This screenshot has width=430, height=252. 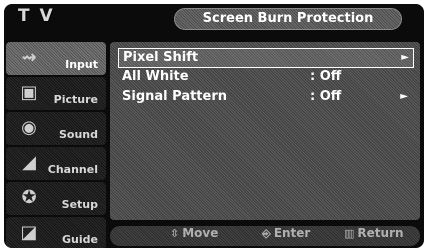 I want to click on channel-icon: ◢, so click(x=29, y=162).